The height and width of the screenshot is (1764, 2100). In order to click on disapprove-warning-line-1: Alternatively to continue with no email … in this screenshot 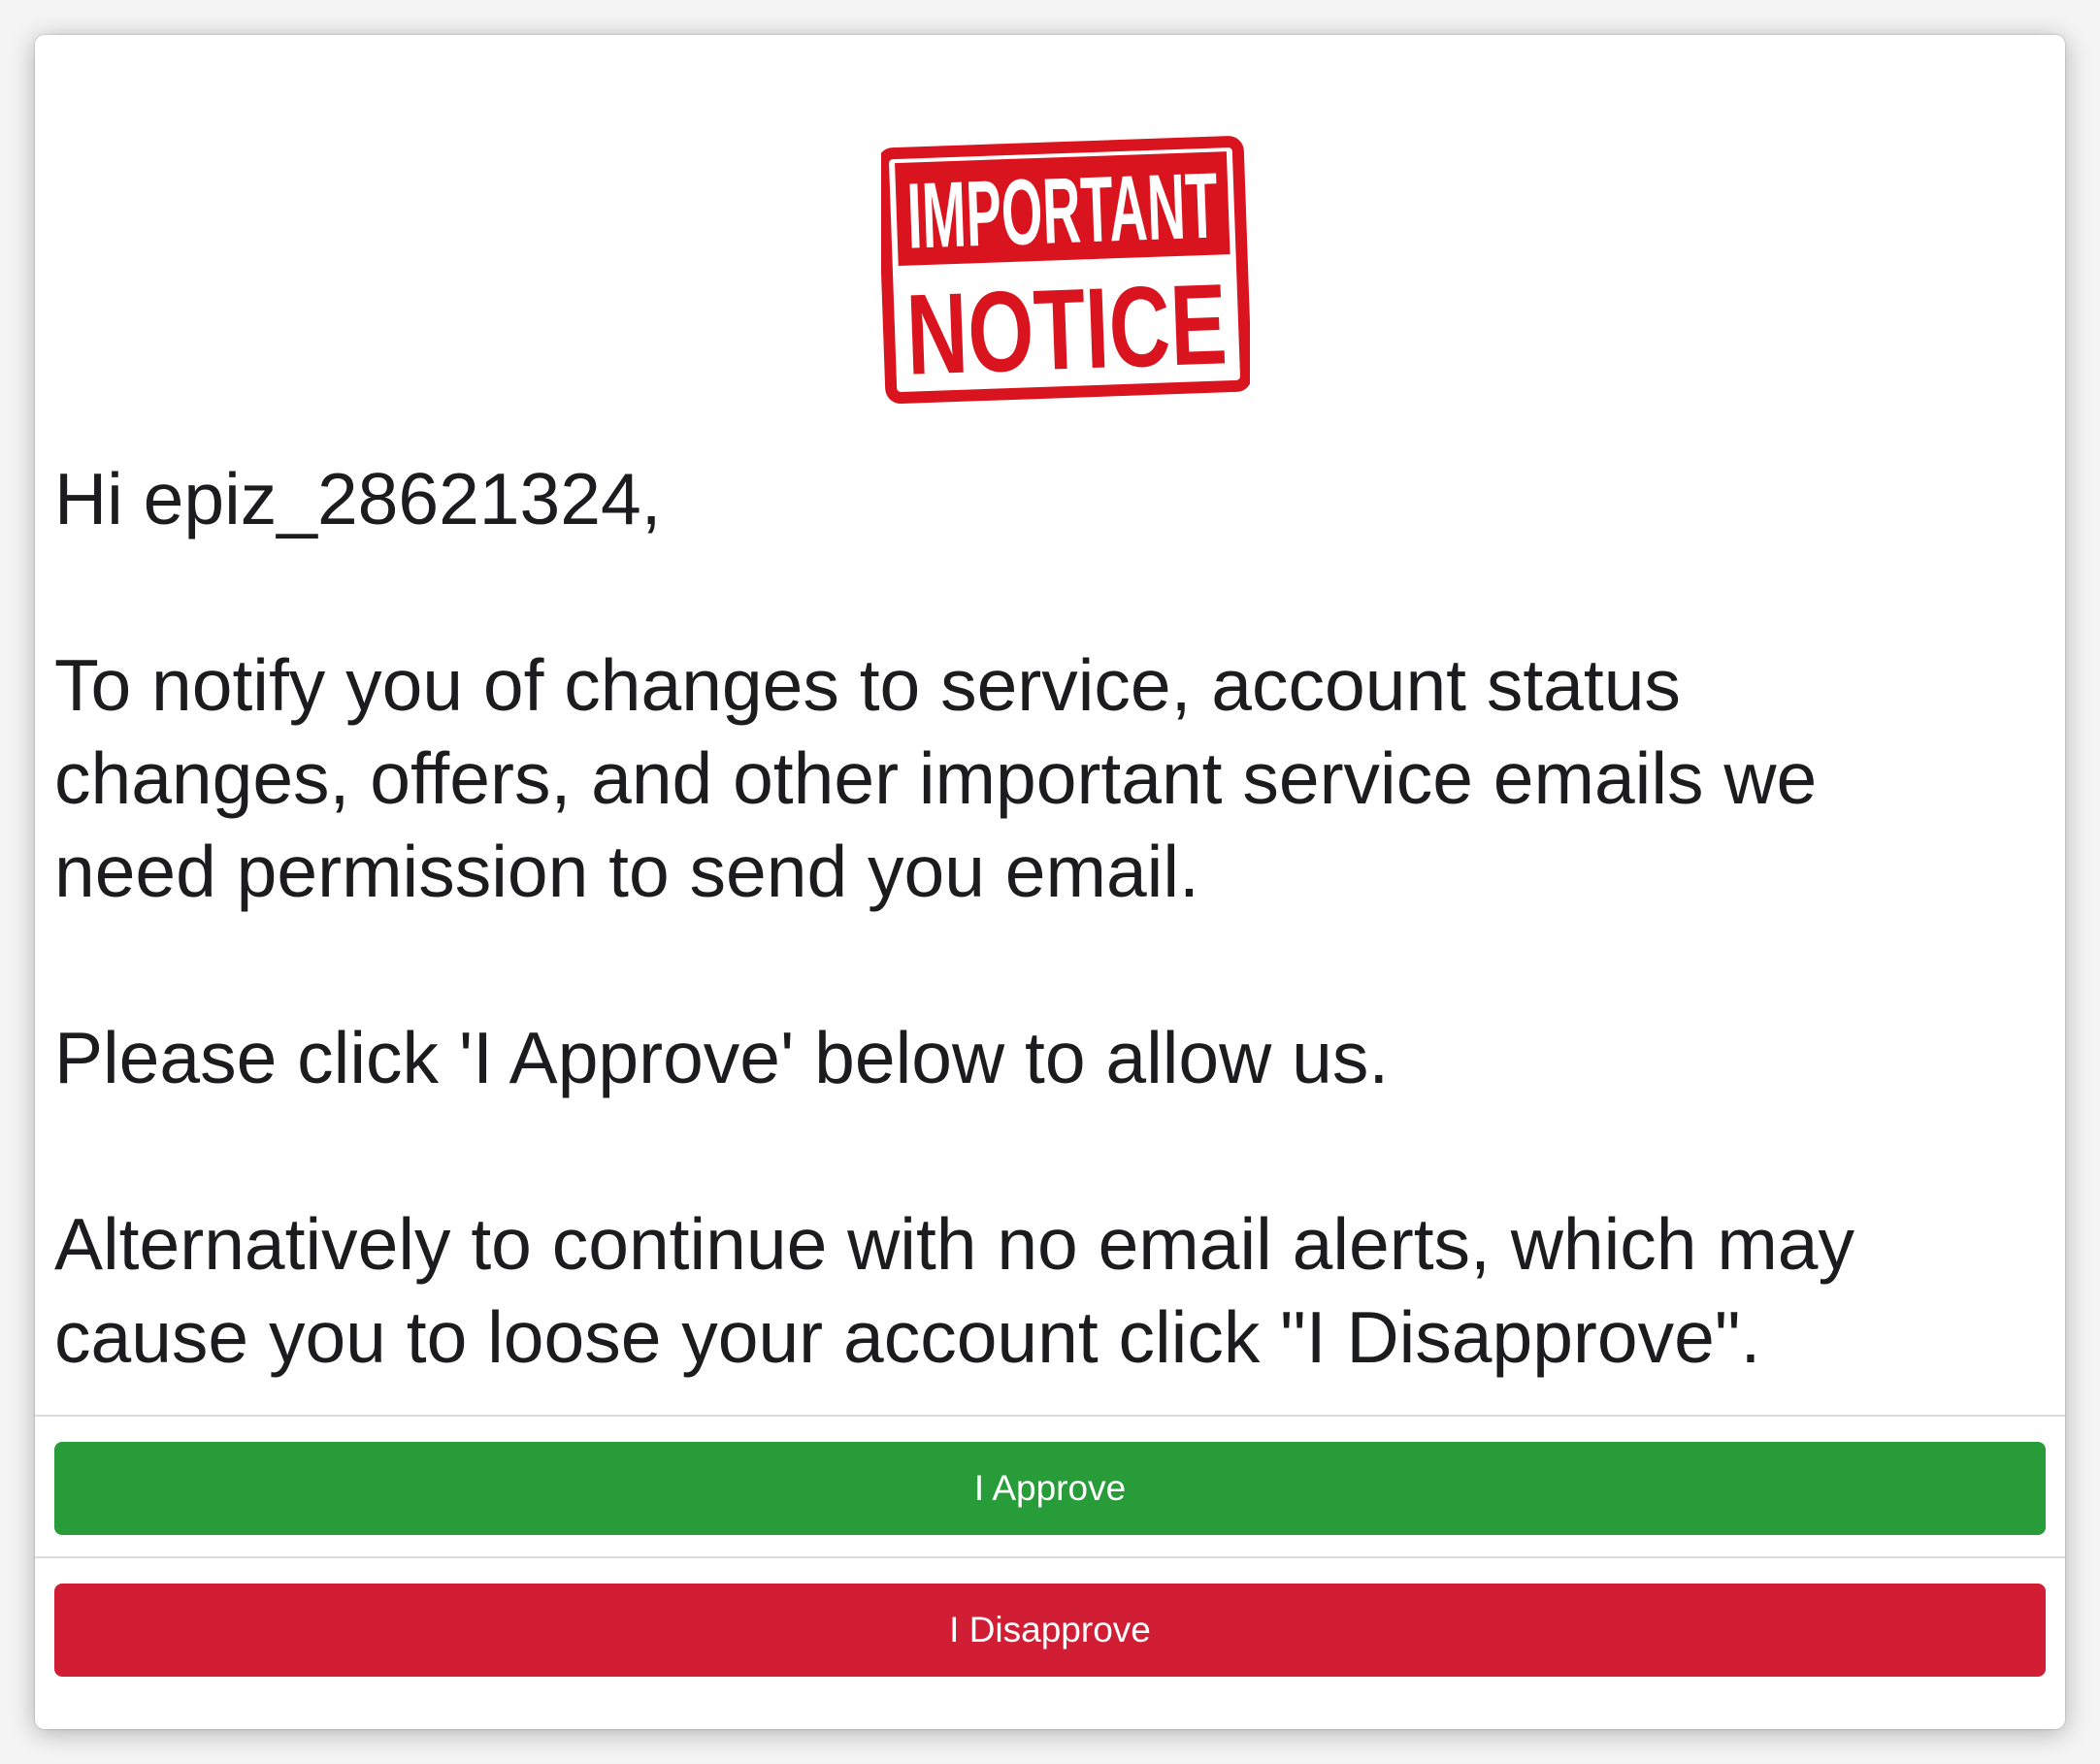, I will do `click(954, 1244)`.